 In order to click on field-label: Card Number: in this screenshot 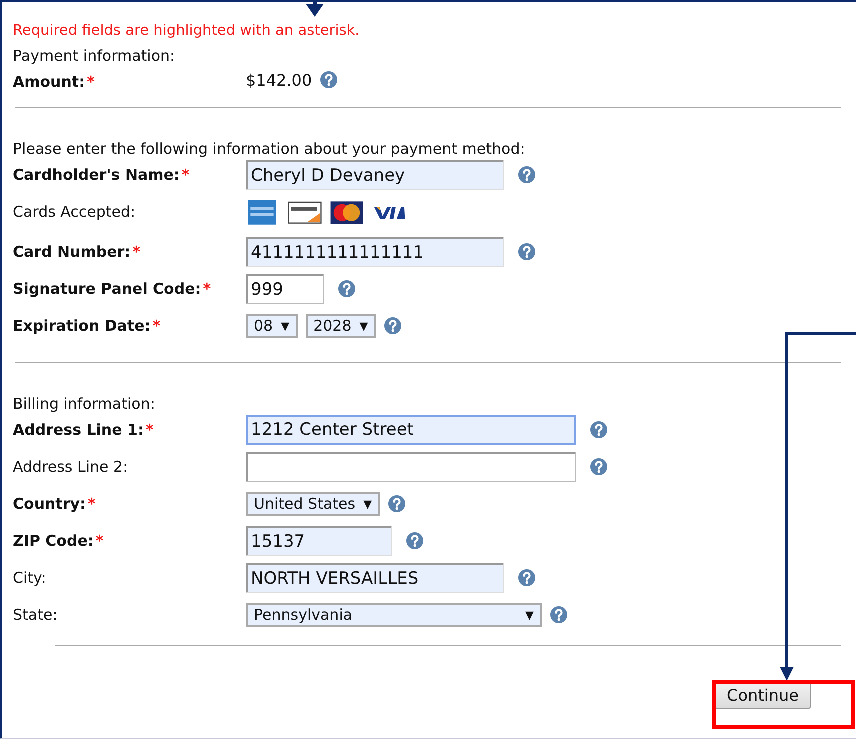, I will do `click(72, 252)`.